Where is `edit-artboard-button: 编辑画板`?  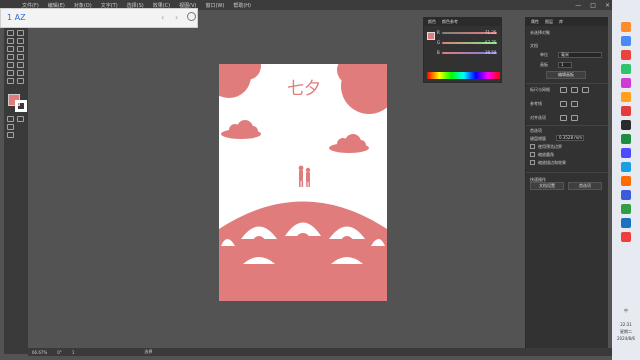
edit-artboard-button: 编辑画板 is located at coordinates (566, 75).